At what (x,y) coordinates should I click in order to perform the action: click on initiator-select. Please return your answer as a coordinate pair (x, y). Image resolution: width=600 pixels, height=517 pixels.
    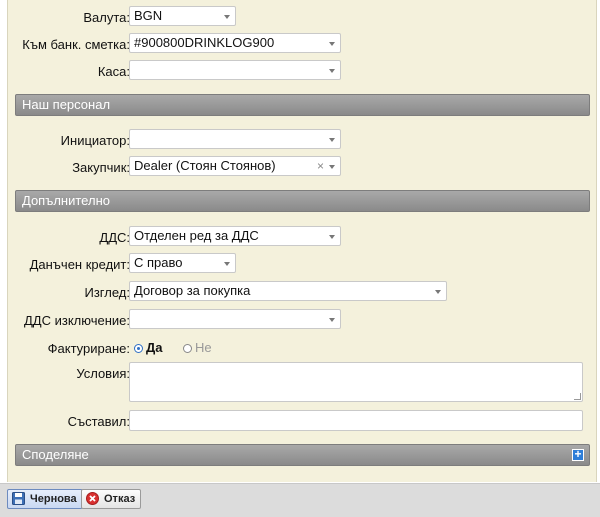
    Looking at the image, I should click on (235, 139).